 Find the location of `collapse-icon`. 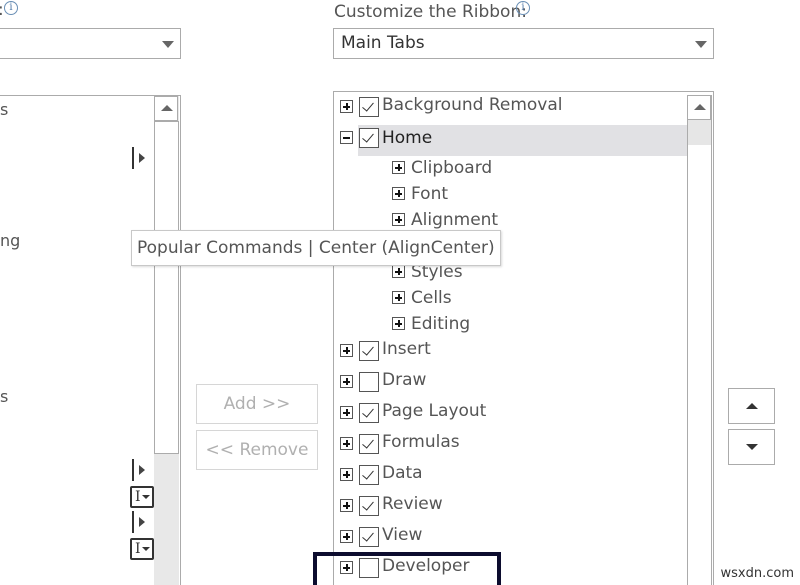

collapse-icon is located at coordinates (346, 137).